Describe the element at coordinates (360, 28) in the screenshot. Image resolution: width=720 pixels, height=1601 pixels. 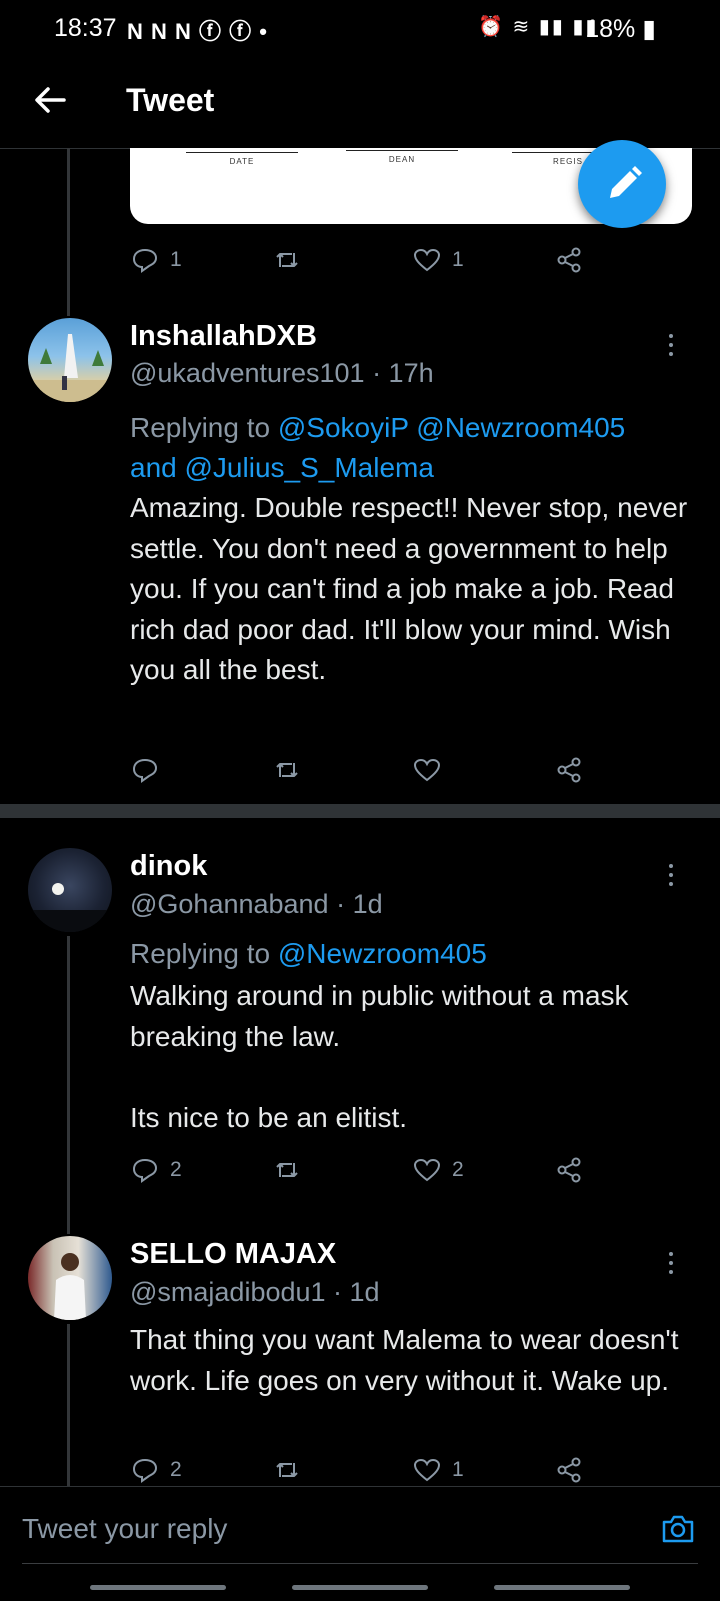
I see `status-bar: 18:37 N N N ⓕ ⓕ • ⏰ ≋ ▮▮ ▮▮ 18% ▮` at that location.